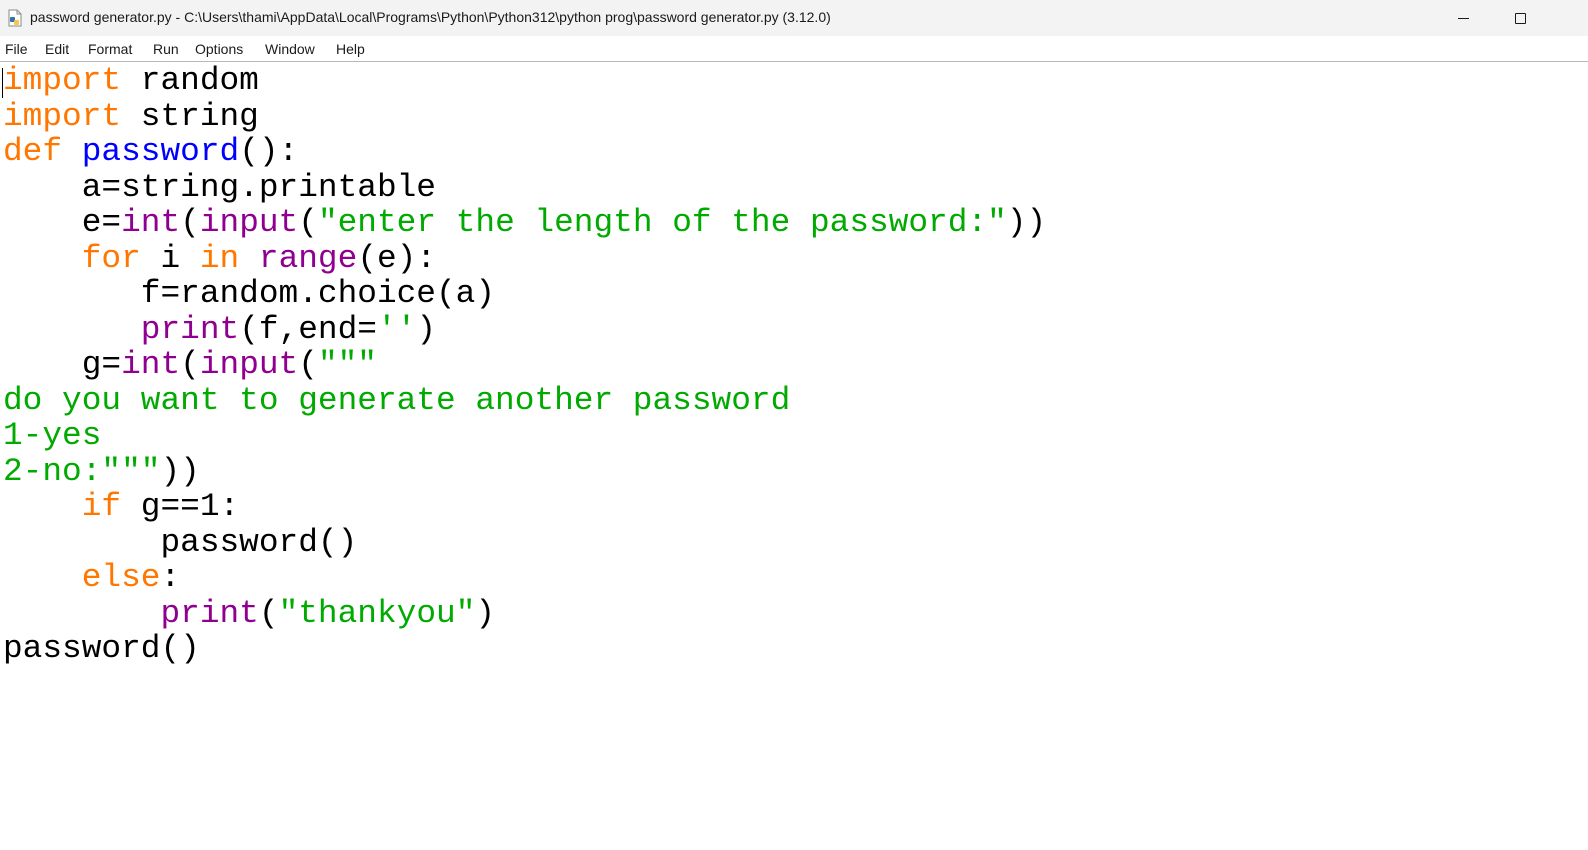 Image resolution: width=1588 pixels, height=850 pixels. Describe the element at coordinates (190, 364) in the screenshot. I see `code-line: g=int(input("""` at that location.